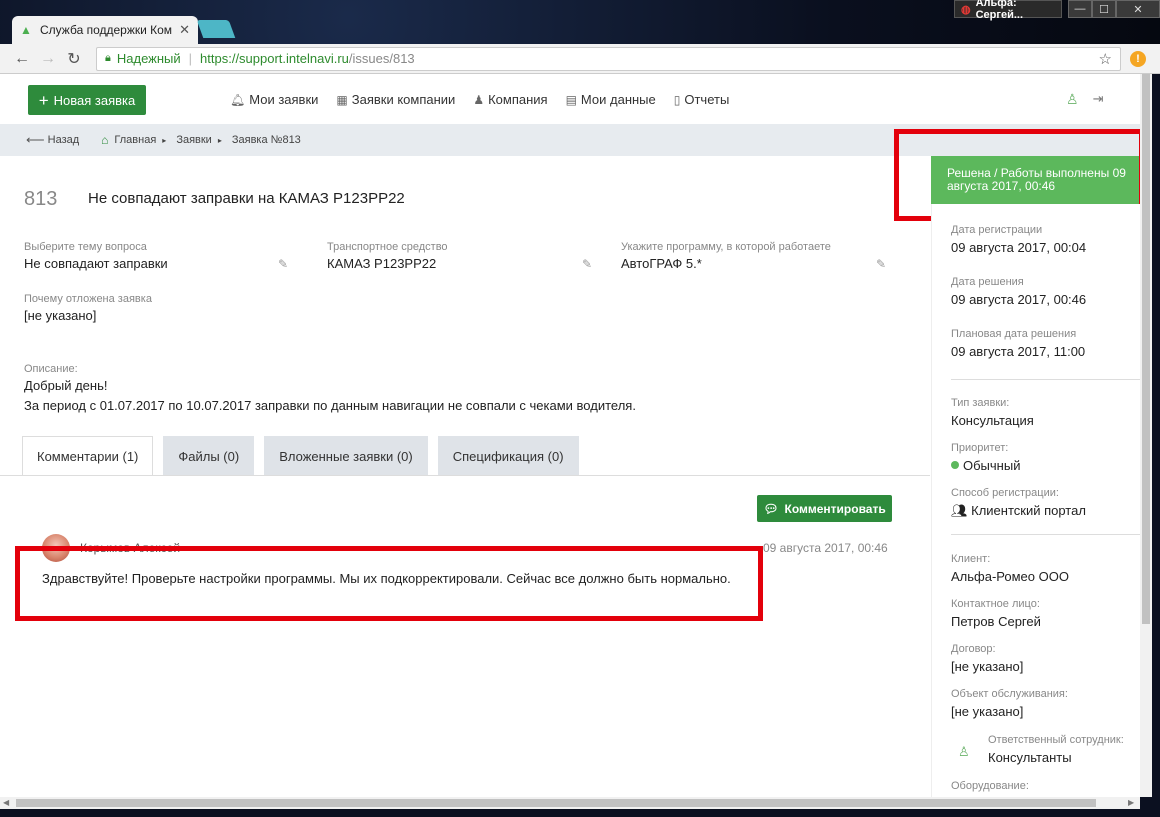 Image resolution: width=1160 pixels, height=817 pixels. What do you see at coordinates (342, 99) in the screenshot?
I see `briefcase-icon: ▦` at bounding box center [342, 99].